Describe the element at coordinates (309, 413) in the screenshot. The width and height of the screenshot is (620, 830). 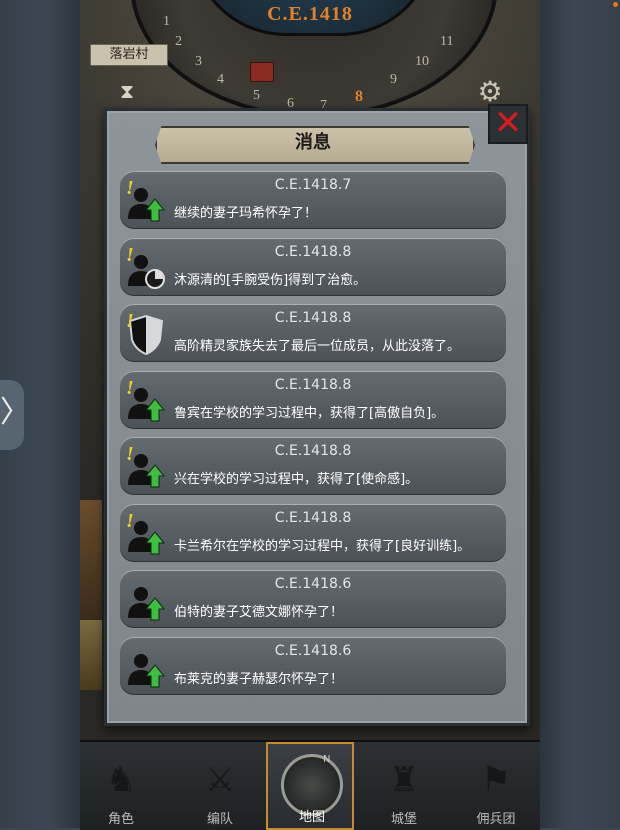
I see `message-text: 鲁宾在学校的学习过程中，获得了[高傲自负]。` at that location.